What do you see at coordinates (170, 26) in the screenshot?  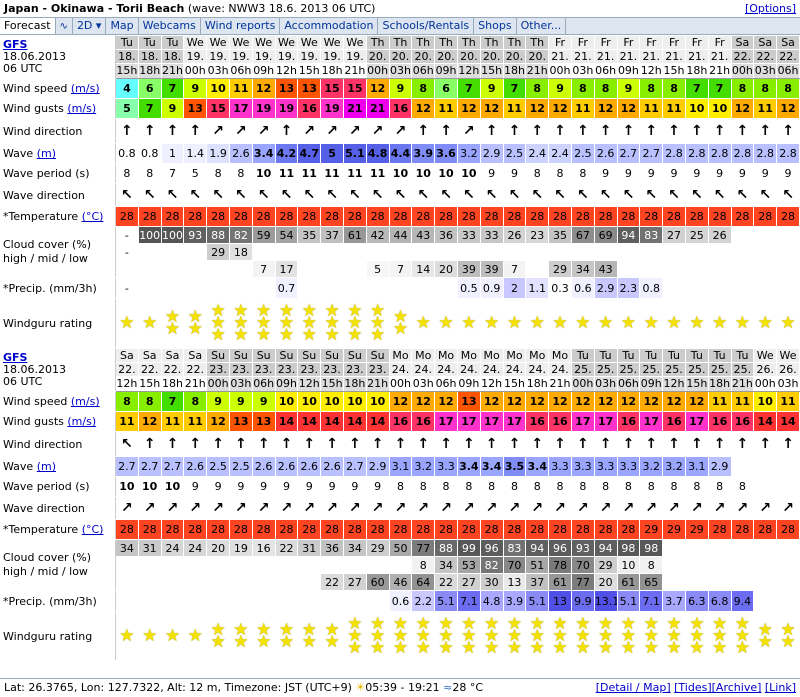 I see `tab-webcams: Webcams` at bounding box center [170, 26].